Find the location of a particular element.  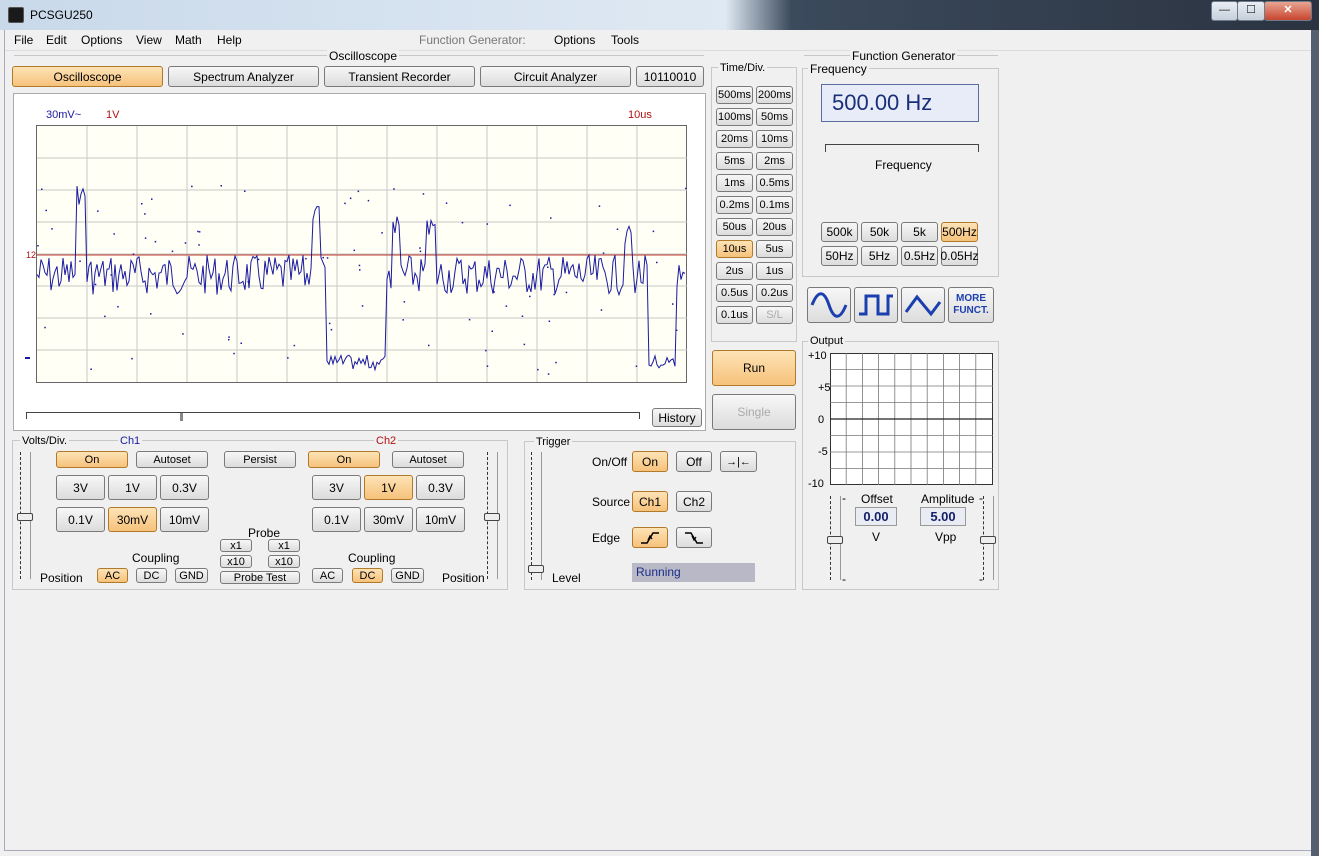

offset-slider-thumb is located at coordinates (835, 540).